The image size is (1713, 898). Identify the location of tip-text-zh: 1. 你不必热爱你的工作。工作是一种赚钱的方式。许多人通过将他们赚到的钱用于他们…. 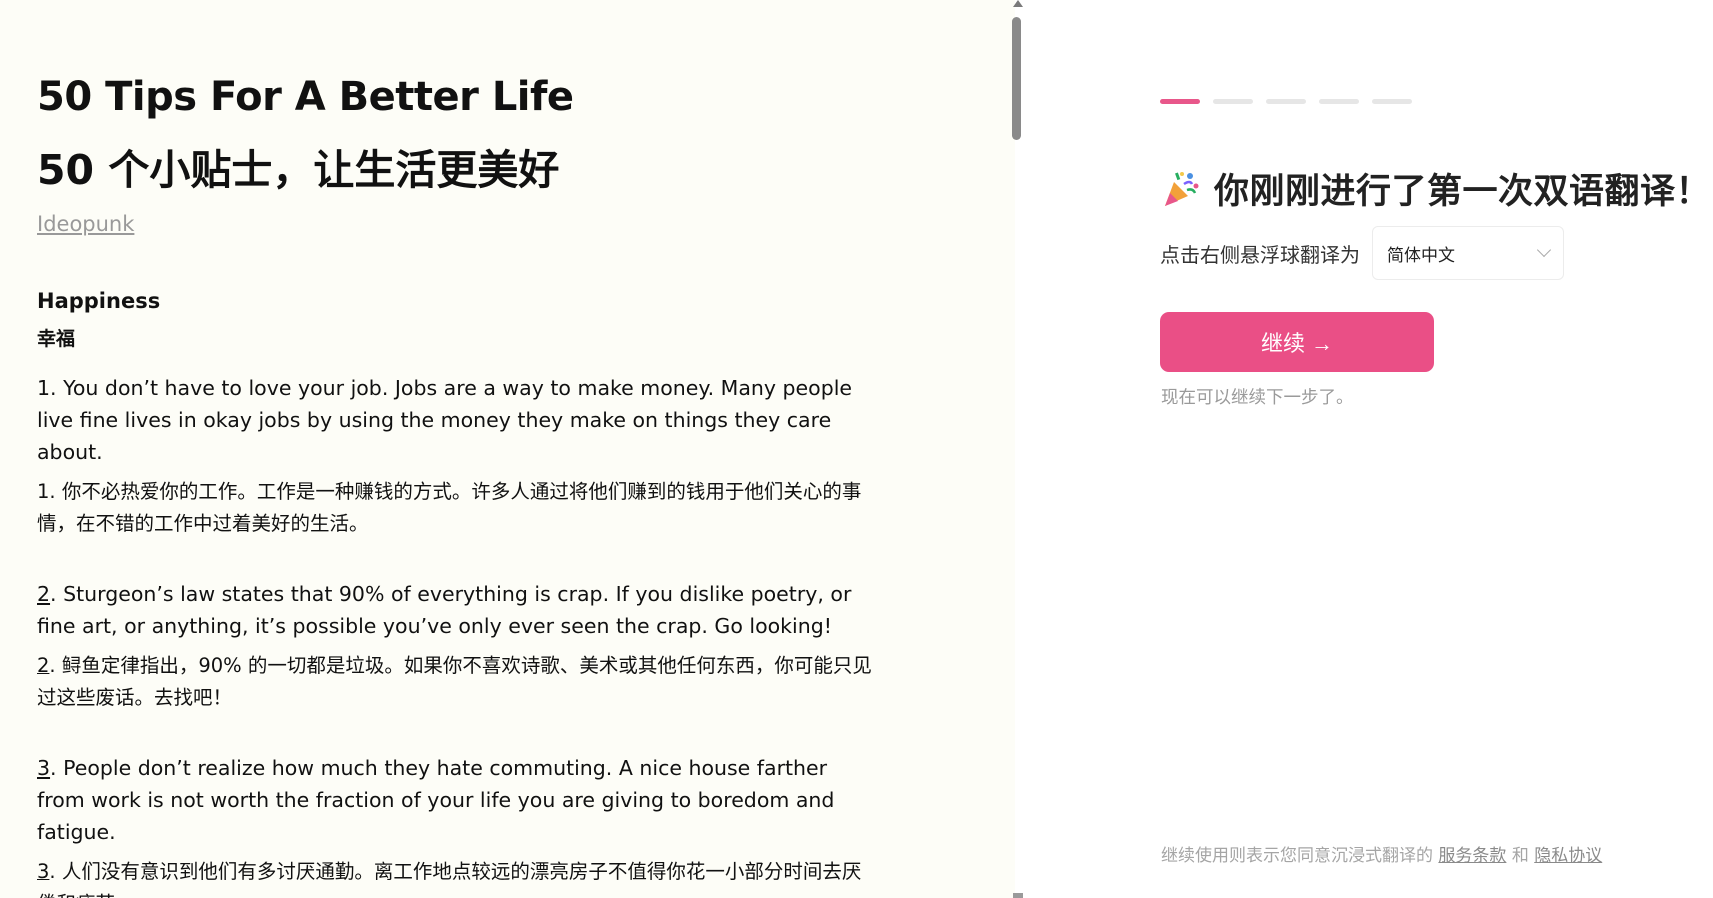
(454, 508).